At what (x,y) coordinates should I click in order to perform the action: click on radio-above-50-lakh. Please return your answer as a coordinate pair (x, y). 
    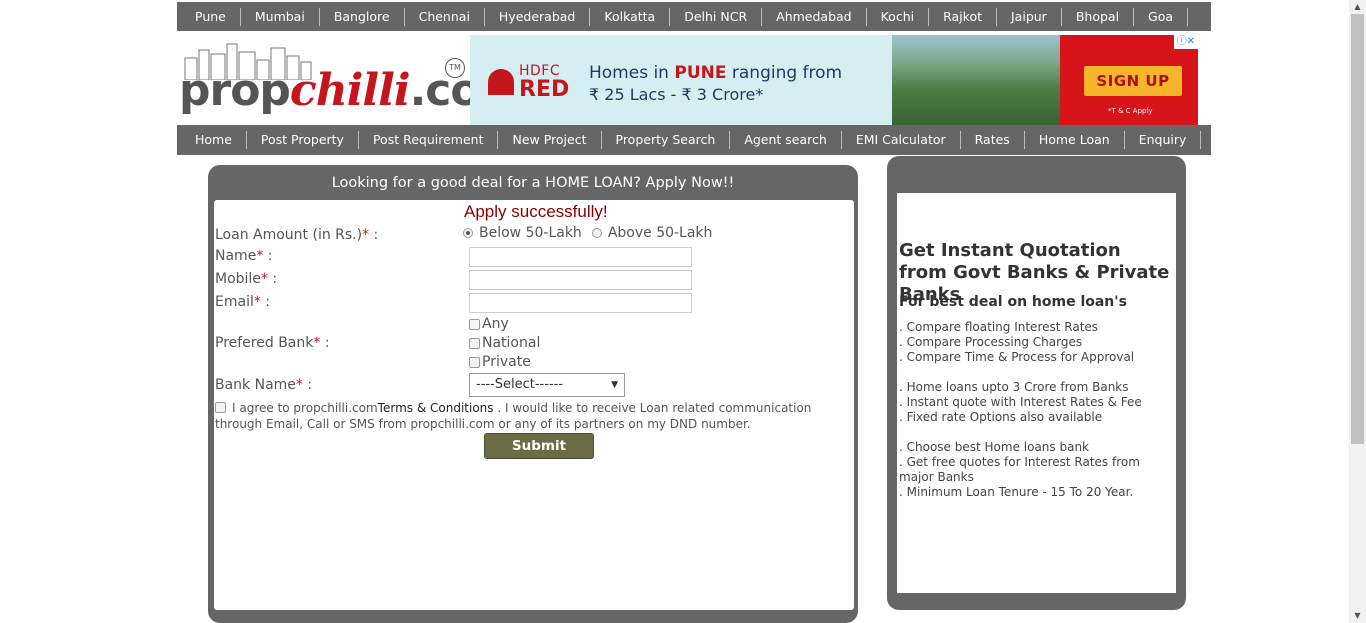
    Looking at the image, I should click on (596, 233).